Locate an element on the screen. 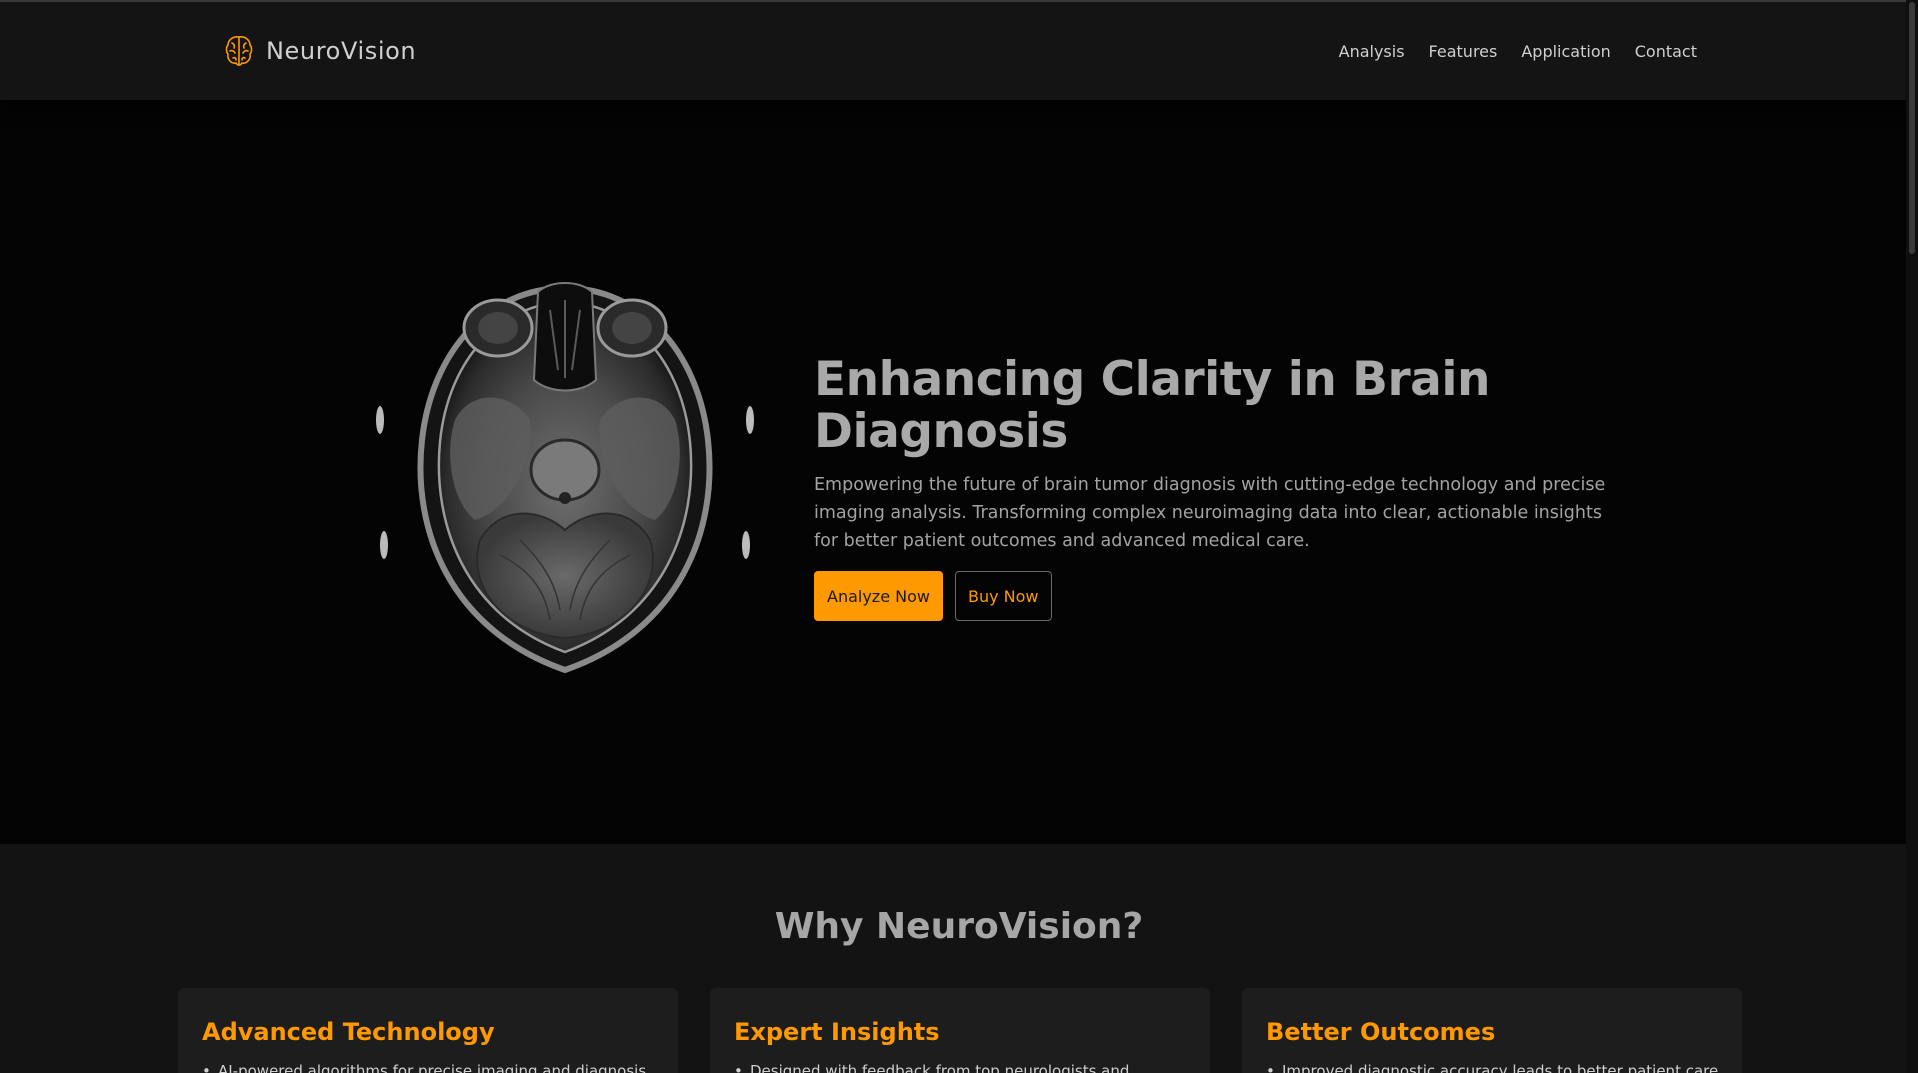 The image size is (1918, 1073). nav-links: Analysis Features Application Contact is located at coordinates (1518, 51).